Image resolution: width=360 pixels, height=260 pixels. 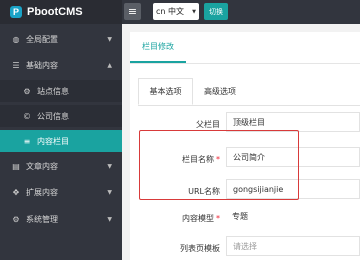 What do you see at coordinates (245, 48) in the screenshot?
I see `card-tab-bar: 栏目修改` at bounding box center [245, 48].